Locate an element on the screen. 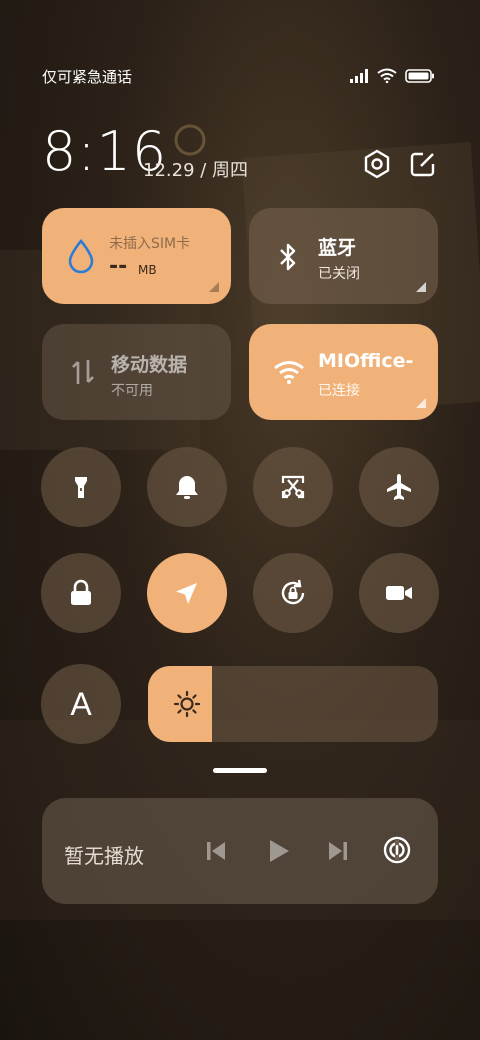 The width and height of the screenshot is (480, 1040). cast-icon is located at coordinates (397, 850).